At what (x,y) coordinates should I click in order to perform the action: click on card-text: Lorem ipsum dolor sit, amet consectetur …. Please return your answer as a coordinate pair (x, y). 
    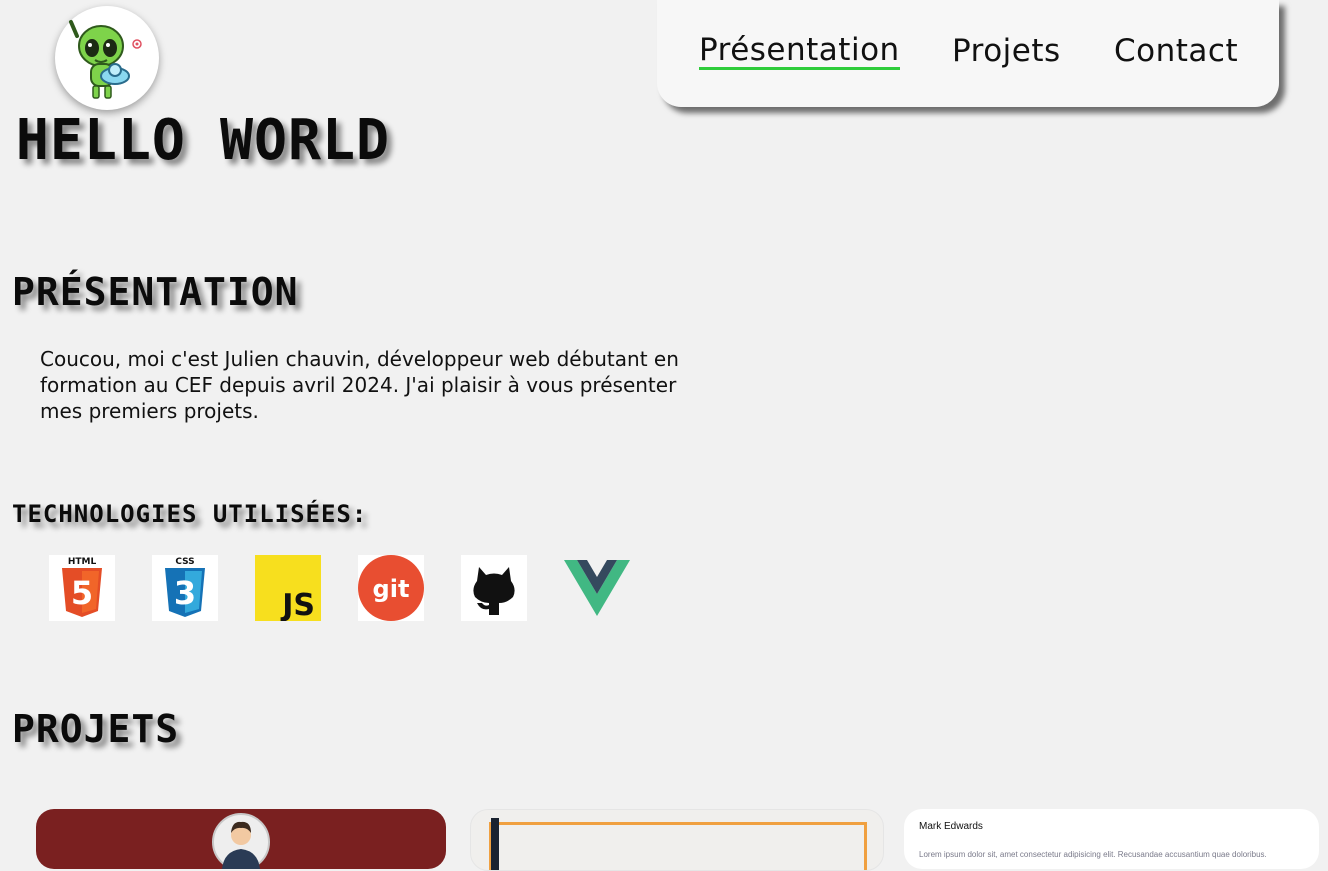
    Looking at the image, I should click on (1093, 854).